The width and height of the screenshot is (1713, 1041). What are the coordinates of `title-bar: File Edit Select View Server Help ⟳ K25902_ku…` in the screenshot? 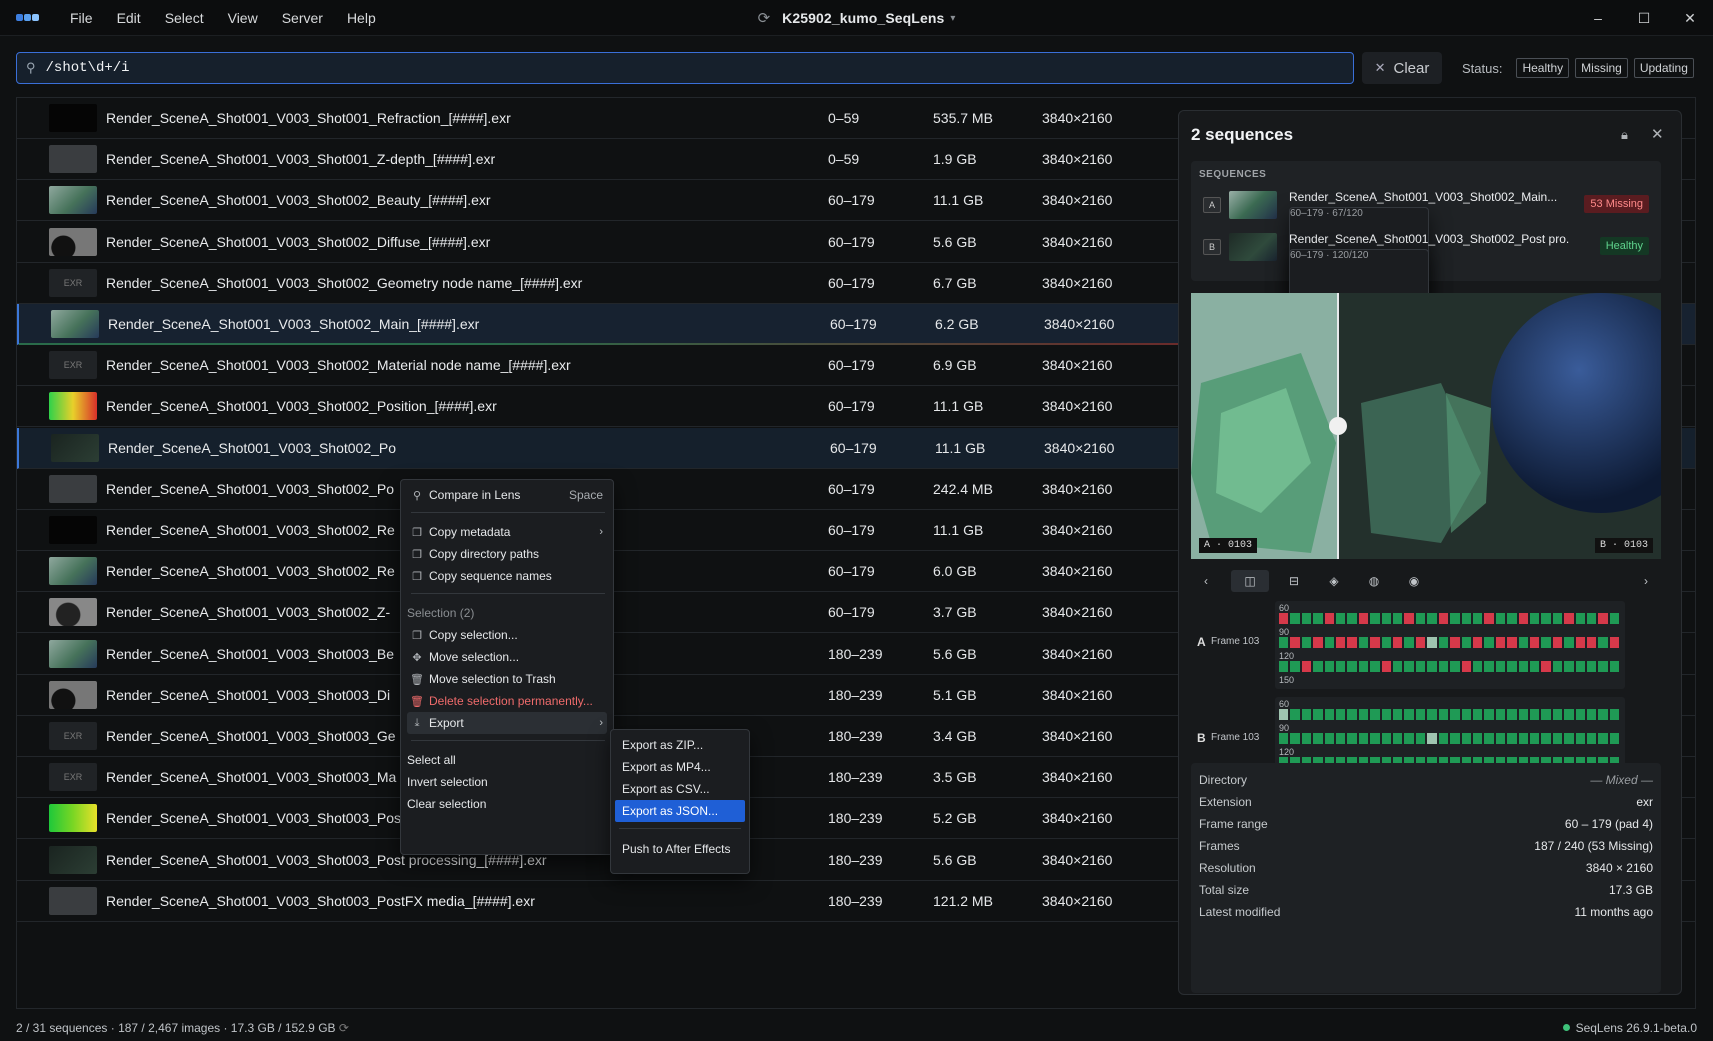 It's located at (856, 18).